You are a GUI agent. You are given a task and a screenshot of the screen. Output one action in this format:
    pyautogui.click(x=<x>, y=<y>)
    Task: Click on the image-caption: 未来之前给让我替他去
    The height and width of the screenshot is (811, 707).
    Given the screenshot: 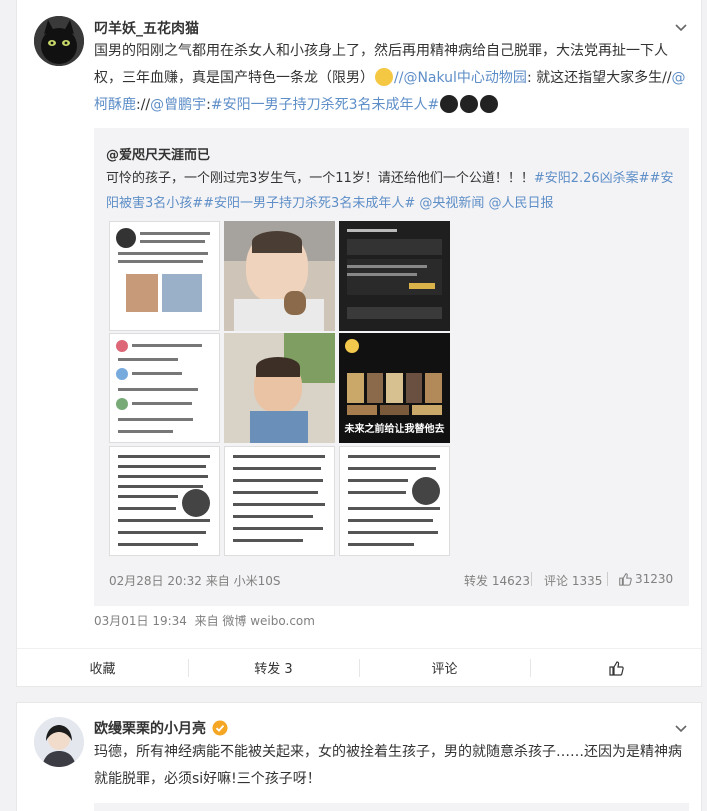 What is the action you would take?
    pyautogui.click(x=394, y=429)
    